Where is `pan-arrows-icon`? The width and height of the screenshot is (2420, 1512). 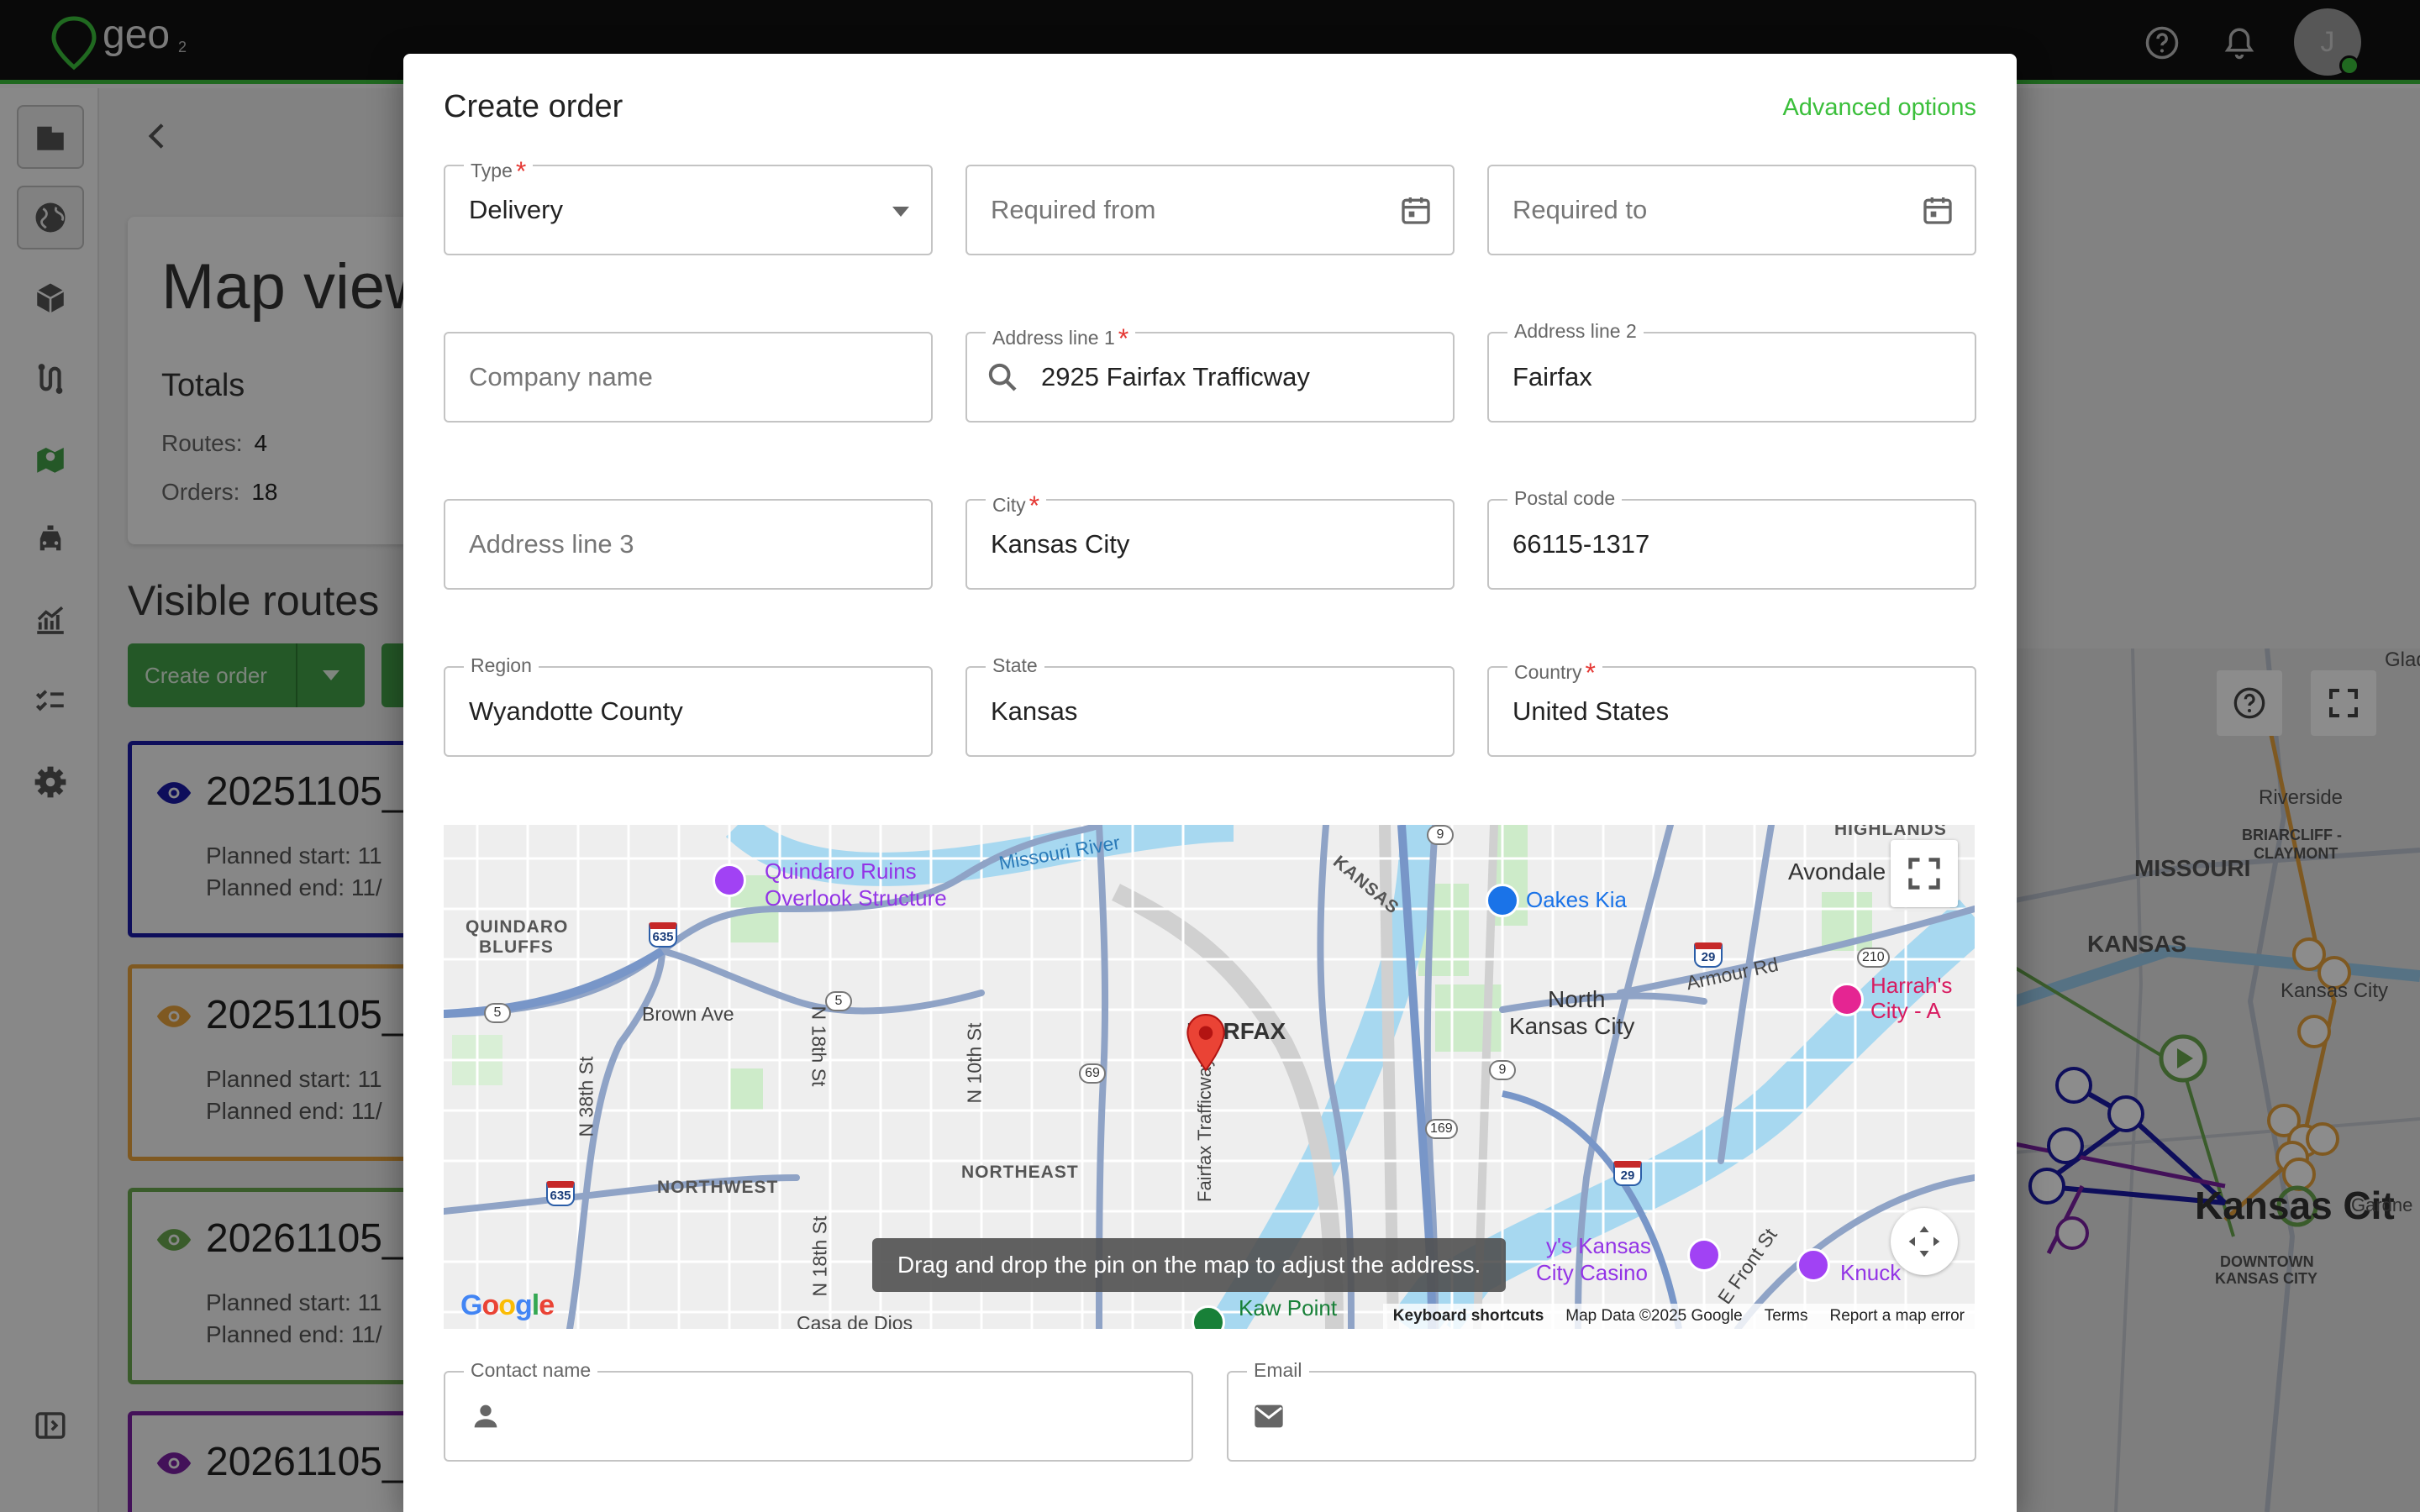 pan-arrows-icon is located at coordinates (1924, 1241).